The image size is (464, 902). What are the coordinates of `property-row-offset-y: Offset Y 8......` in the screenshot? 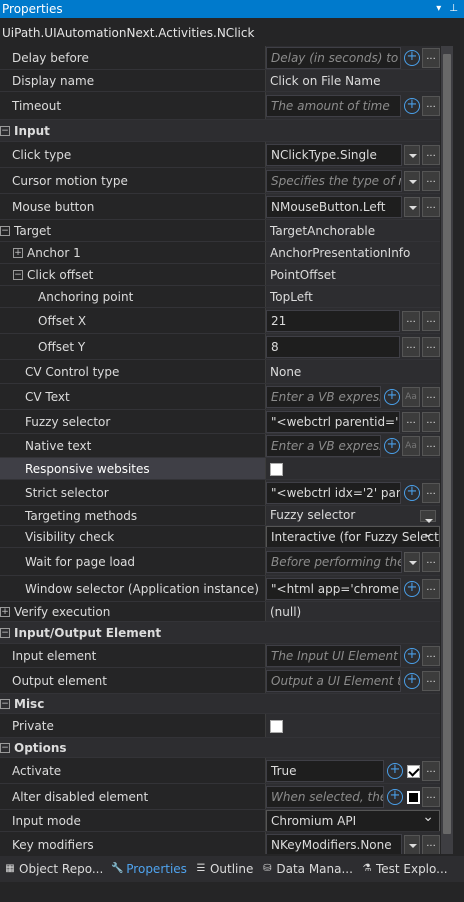 It's located at (220, 347).